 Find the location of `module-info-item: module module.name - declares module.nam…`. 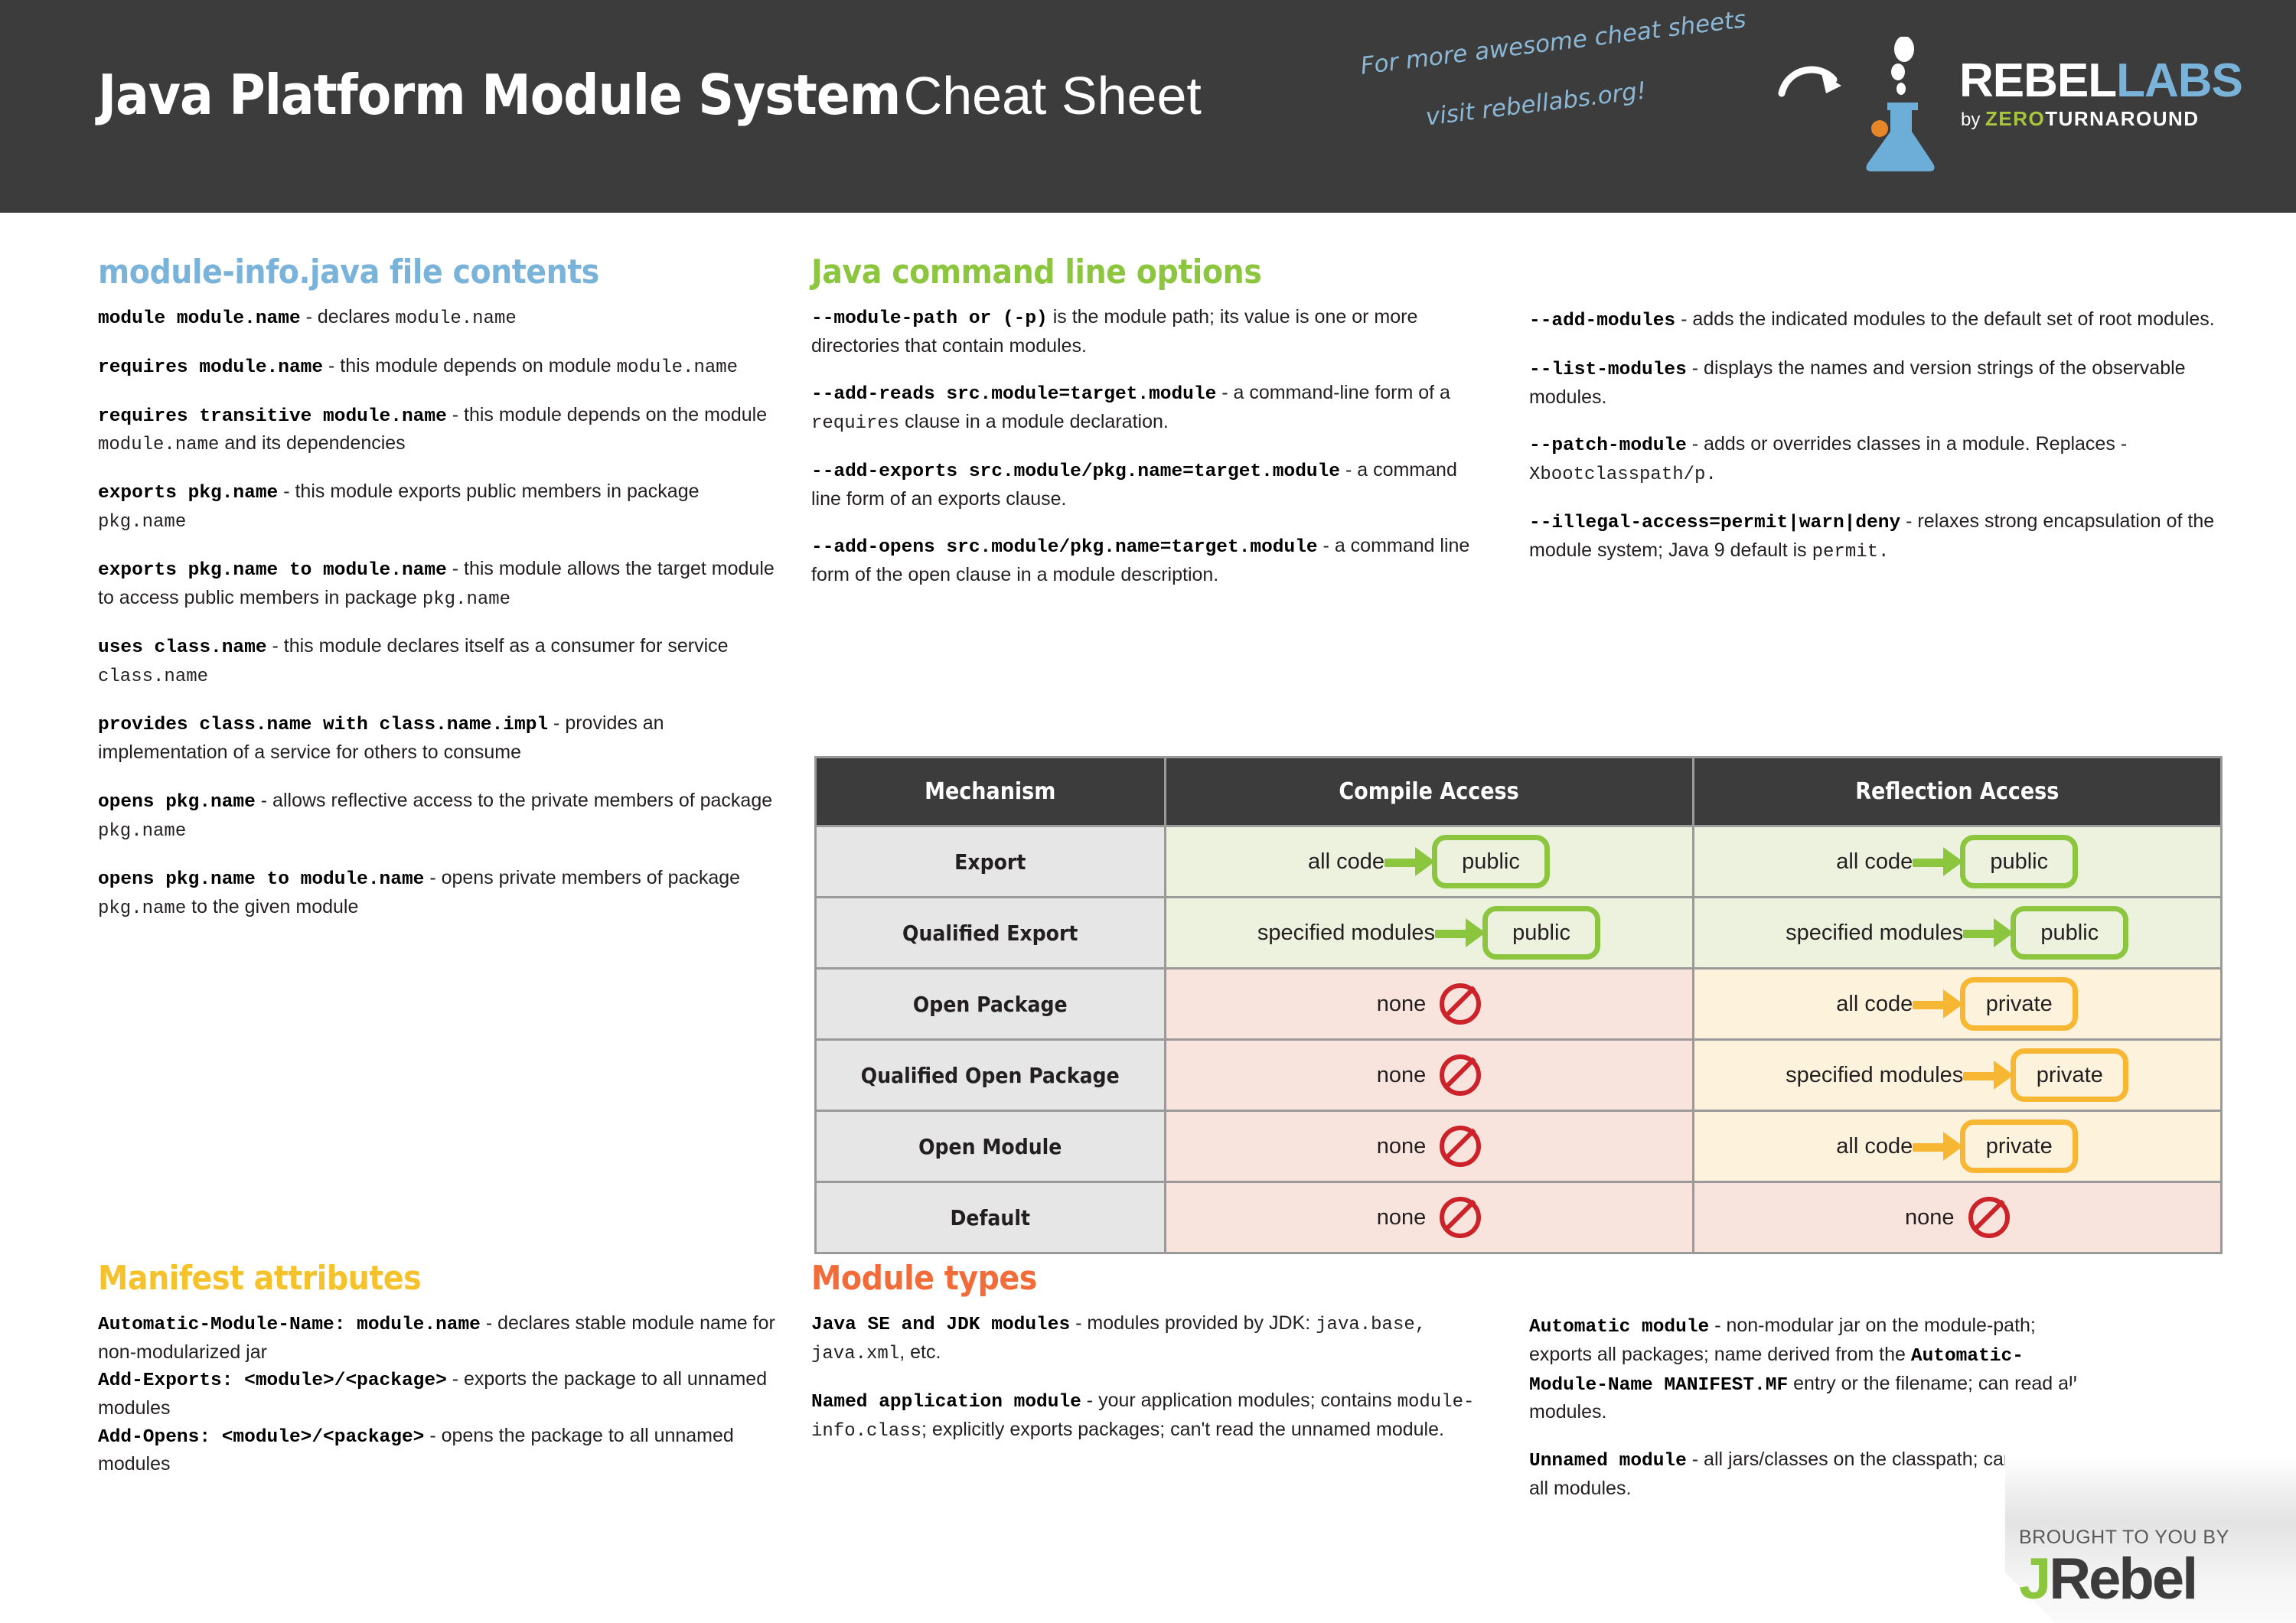

module-info-item: module module.name - declares module.nam… is located at coordinates (442, 318).